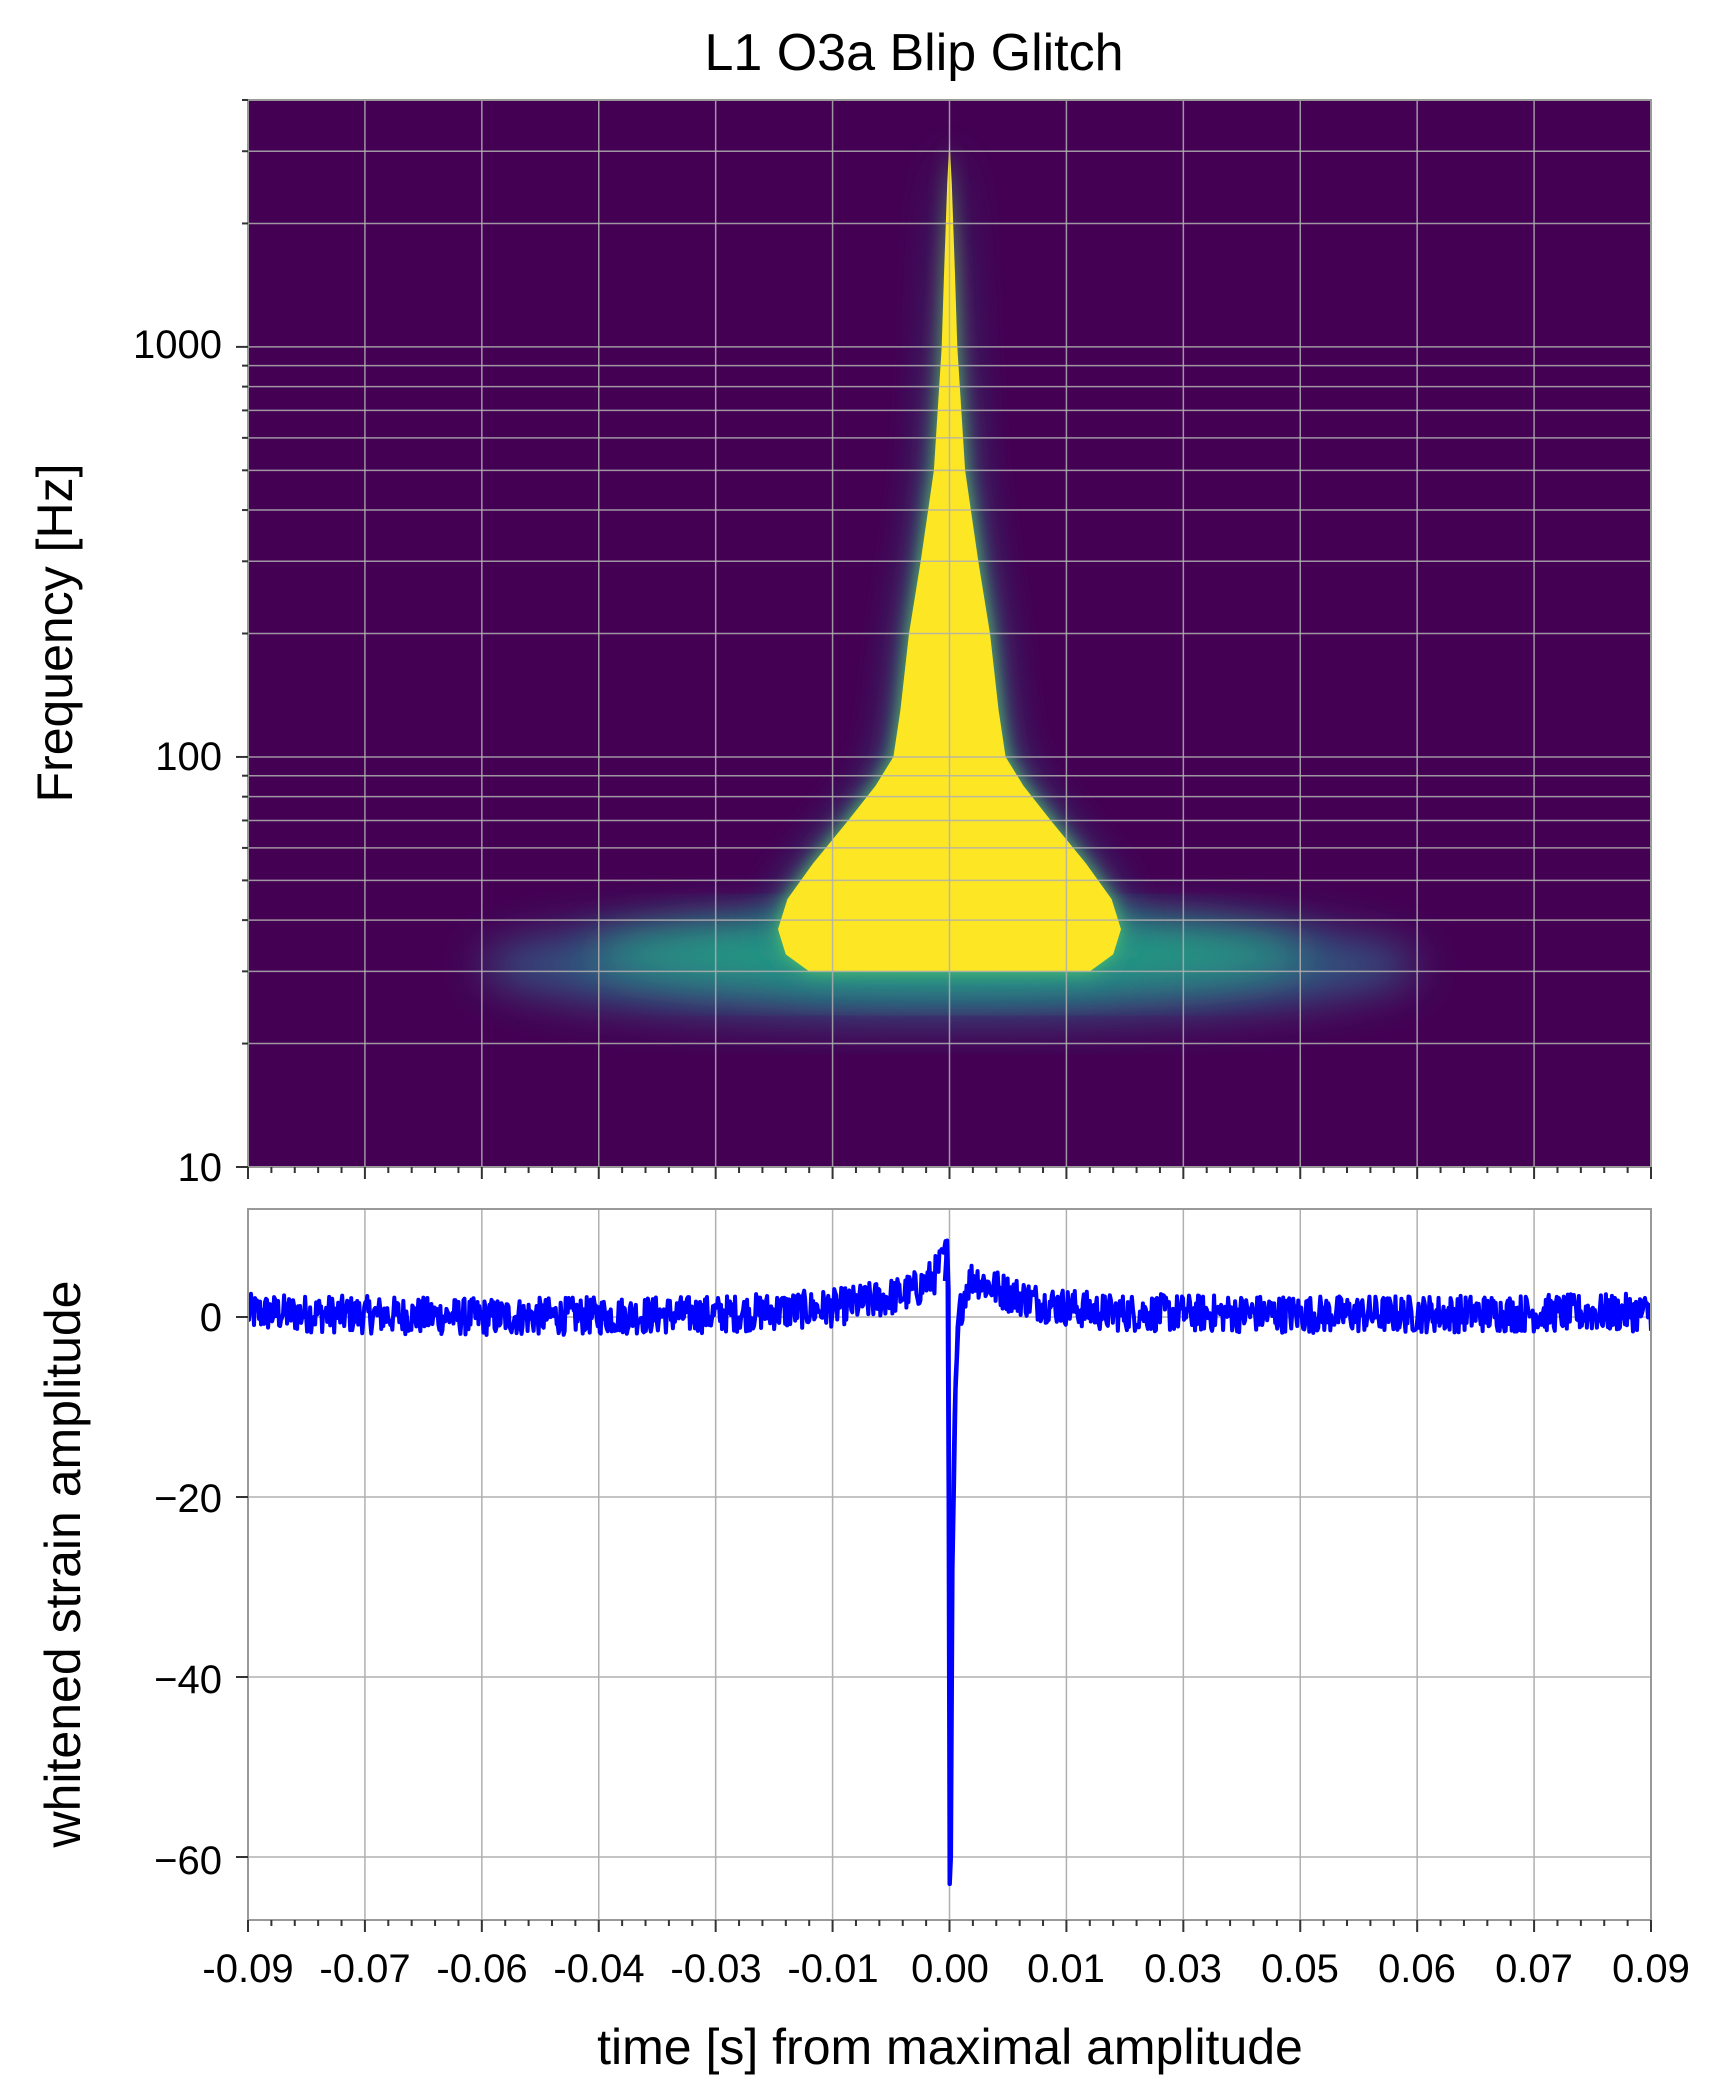 This screenshot has width=1719, height=2094. What do you see at coordinates (188, 757) in the screenshot?
I see `y-tick-label-100: 100` at bounding box center [188, 757].